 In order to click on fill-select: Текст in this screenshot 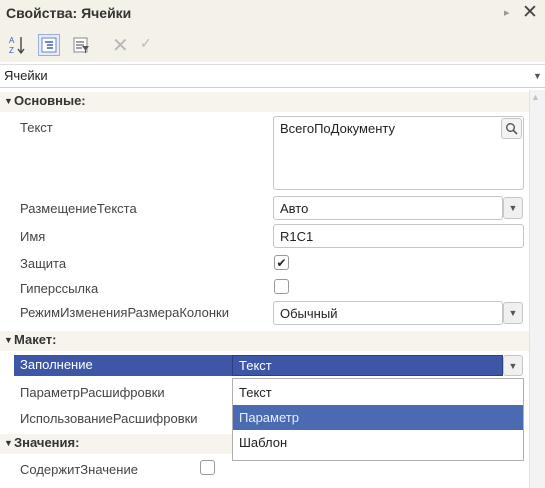, I will do `click(367, 365)`.